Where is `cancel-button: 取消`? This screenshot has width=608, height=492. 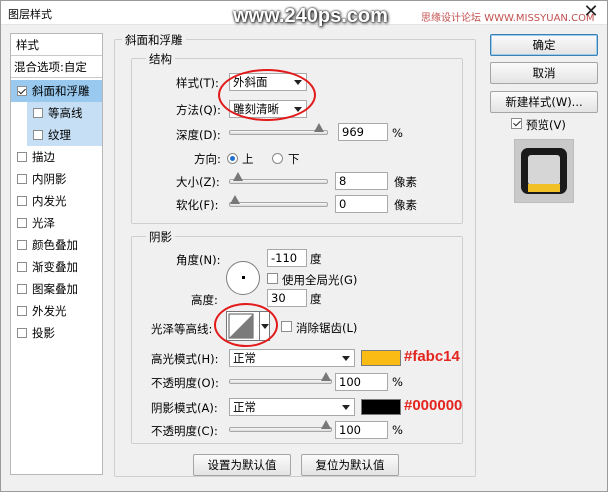
cancel-button: 取消 is located at coordinates (544, 73).